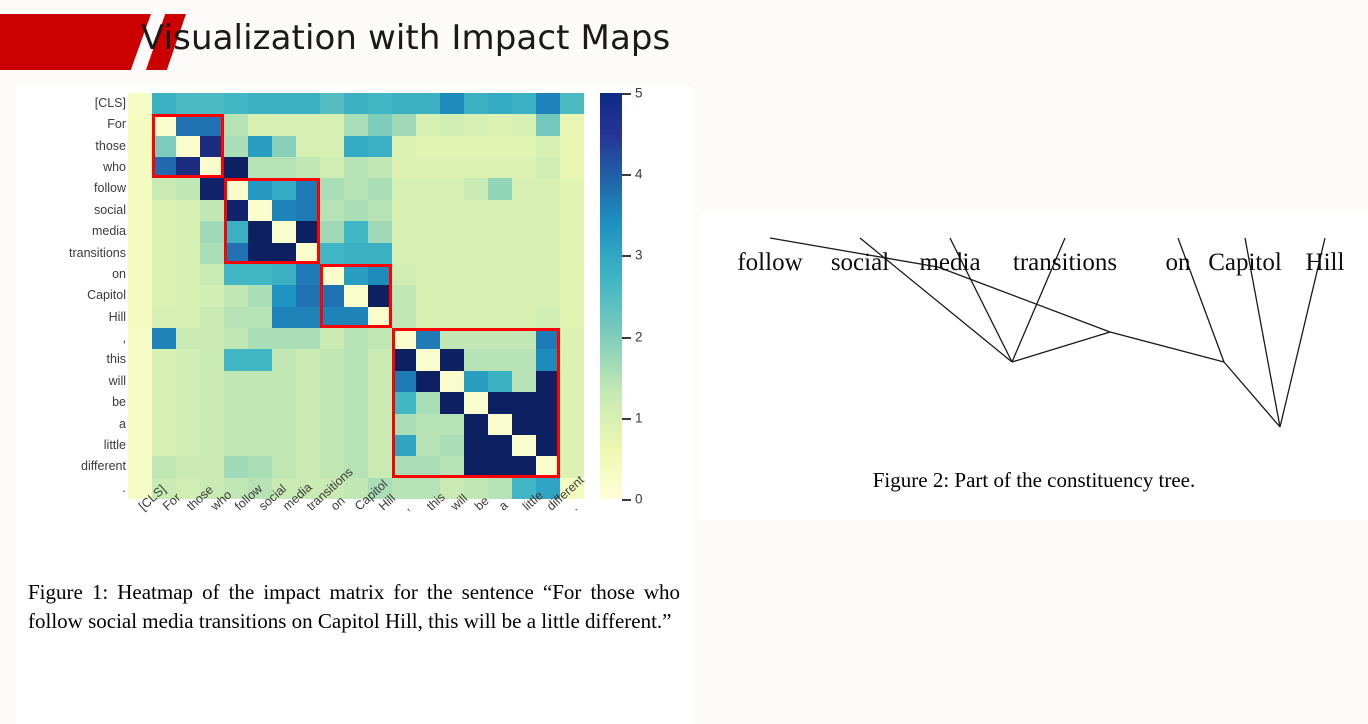  Describe the element at coordinates (503, 506) in the screenshot. I see `heatmap-x-label: a` at that location.